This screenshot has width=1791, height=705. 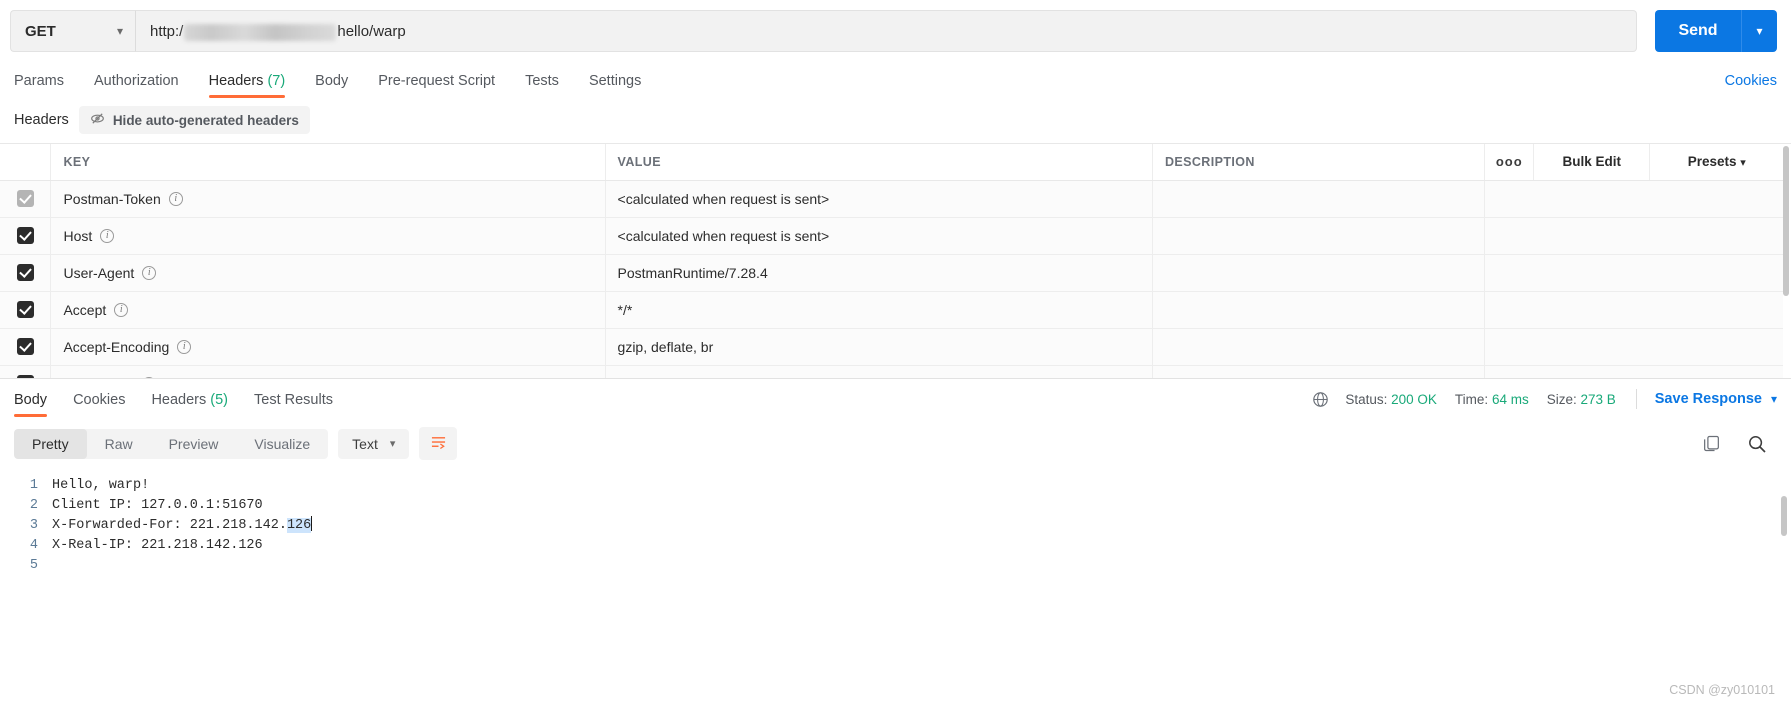 What do you see at coordinates (365, 443) in the screenshot?
I see `response-format-label: Text` at bounding box center [365, 443].